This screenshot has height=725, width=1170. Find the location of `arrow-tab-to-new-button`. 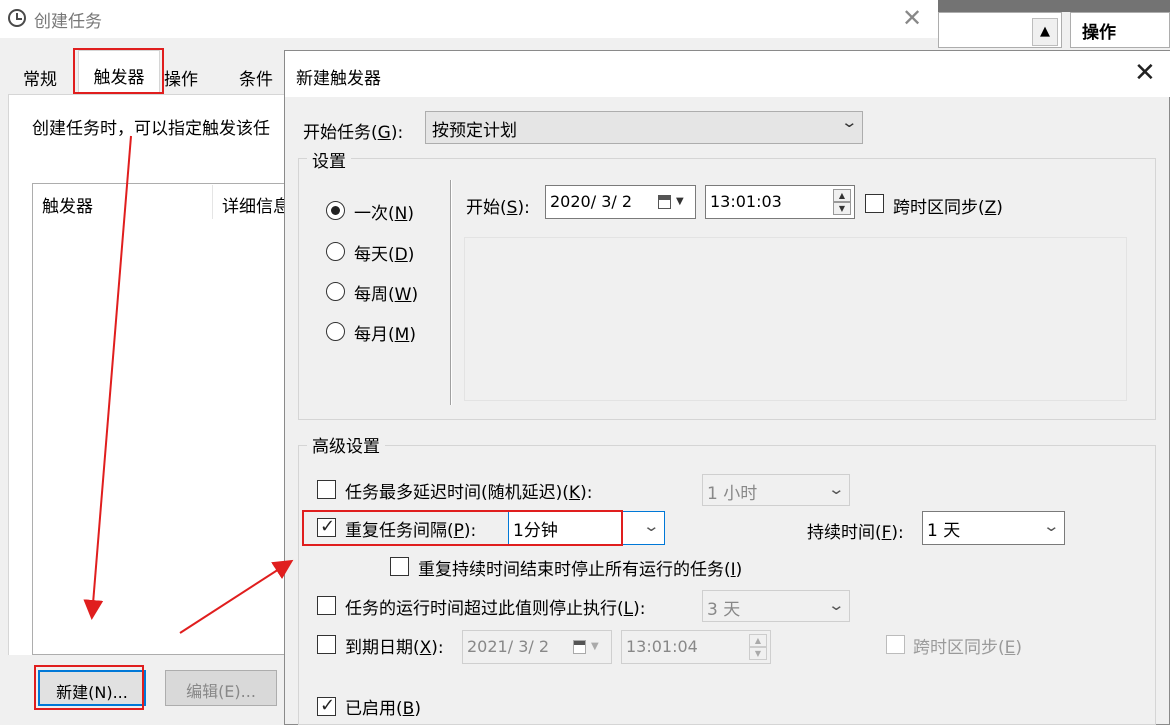

arrow-tab-to-new-button is located at coordinates (107, 377).